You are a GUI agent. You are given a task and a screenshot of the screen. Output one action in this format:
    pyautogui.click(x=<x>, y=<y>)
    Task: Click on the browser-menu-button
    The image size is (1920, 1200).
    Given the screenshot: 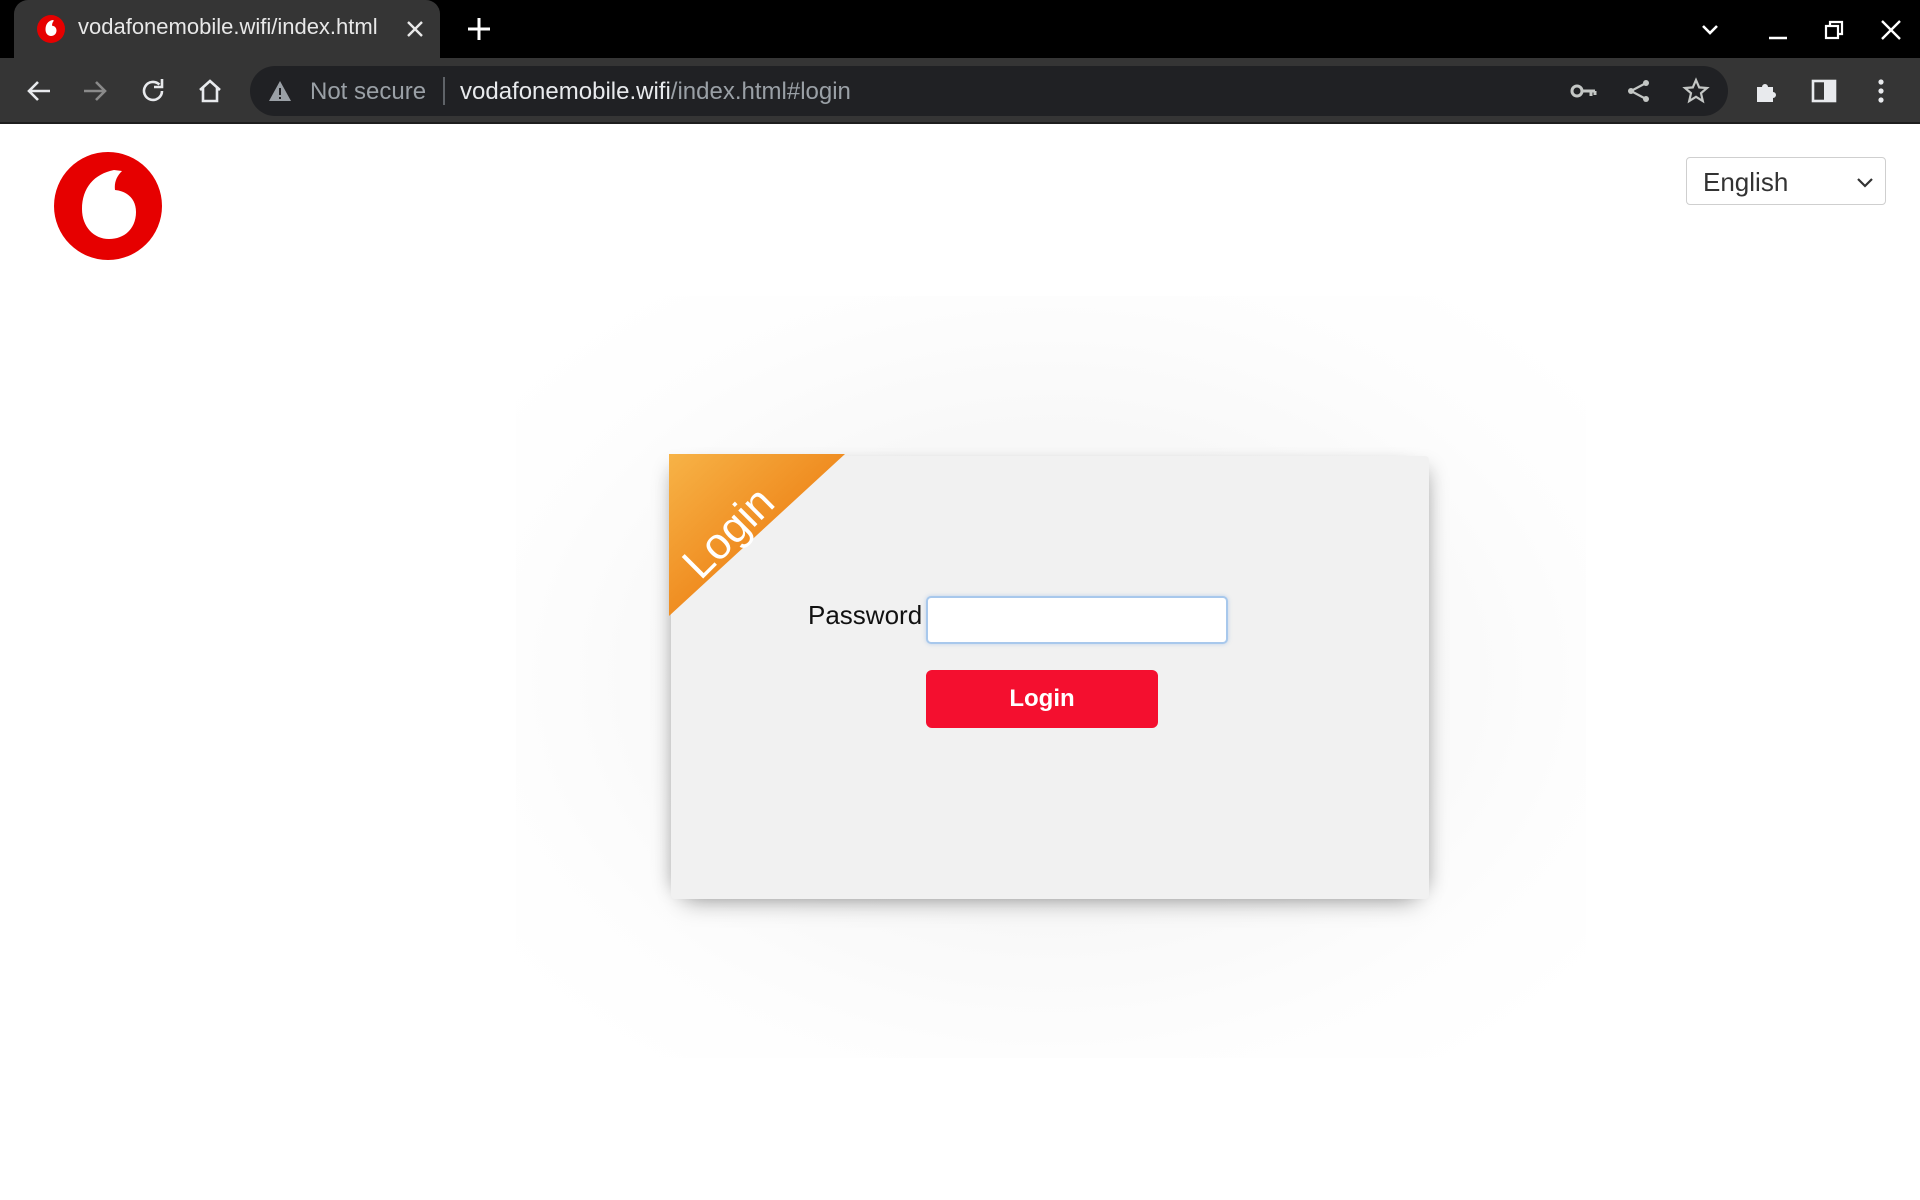 What is the action you would take?
    pyautogui.click(x=1881, y=91)
    